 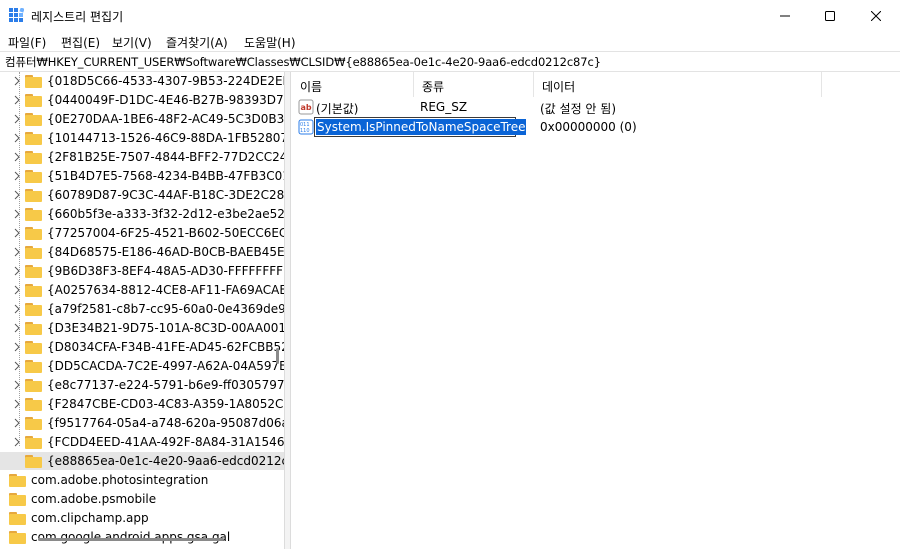 What do you see at coordinates (433, 87) in the screenshot?
I see `column-type-label: 종류` at bounding box center [433, 87].